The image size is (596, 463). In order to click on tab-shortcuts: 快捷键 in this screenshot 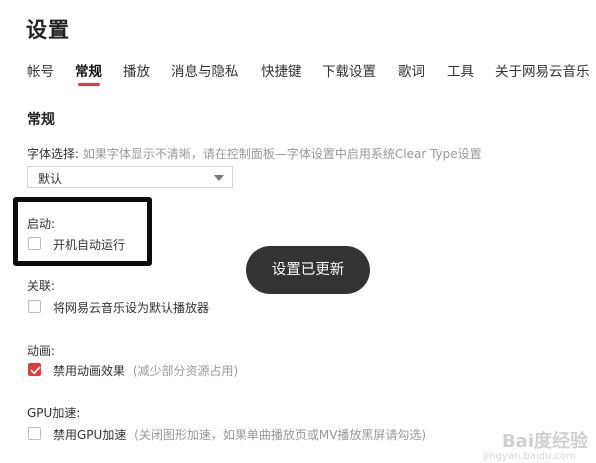, I will do `click(281, 70)`.